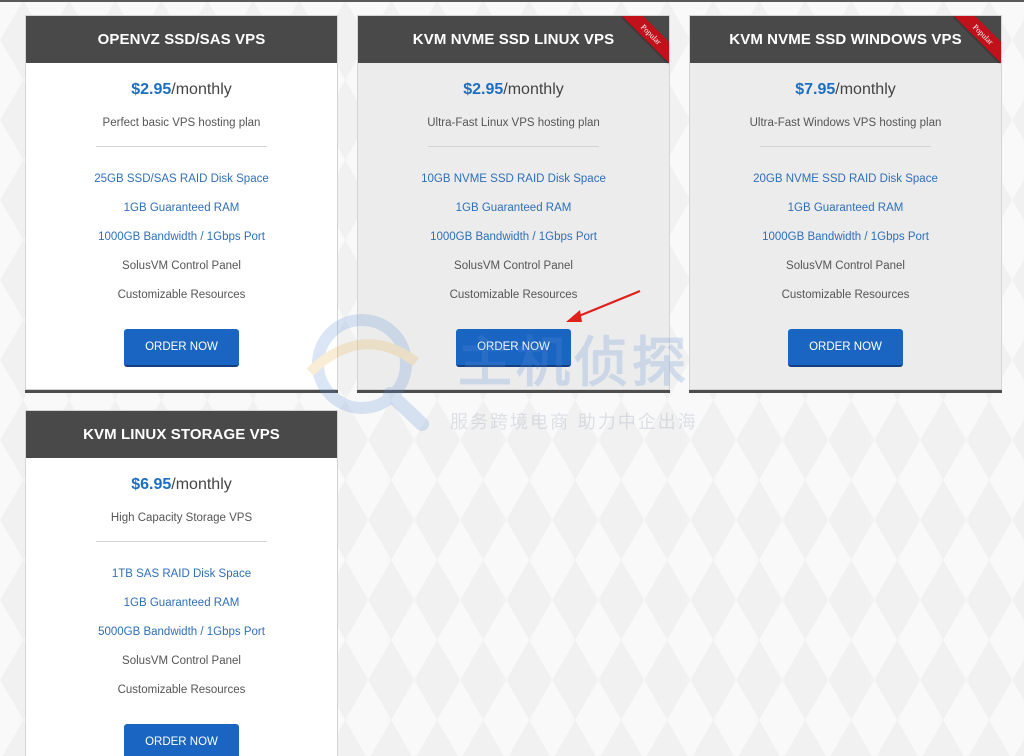 This screenshot has height=756, width=1024. I want to click on feature-disk: 25GB SSD/SAS RAID Disk Space, so click(181, 186).